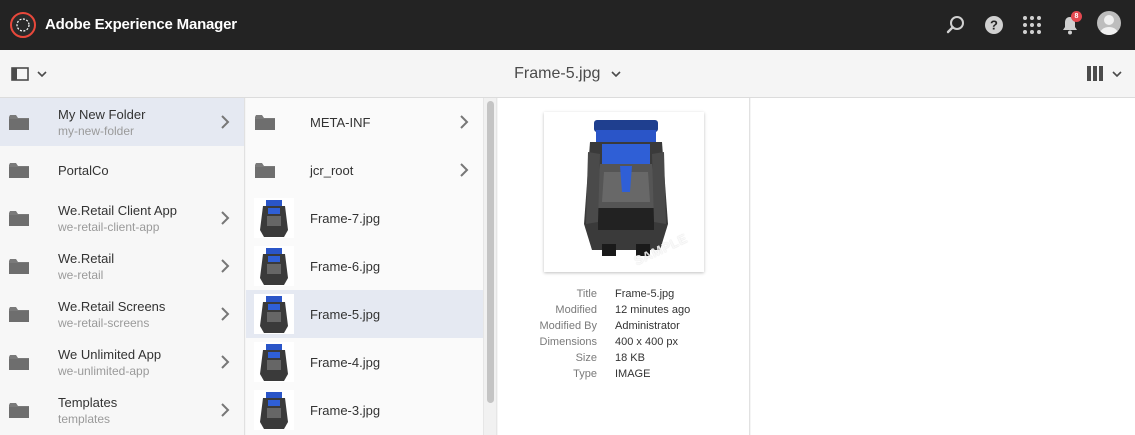 This screenshot has height=435, width=1135. I want to click on column-1-row: Templates templates, so click(122, 410).